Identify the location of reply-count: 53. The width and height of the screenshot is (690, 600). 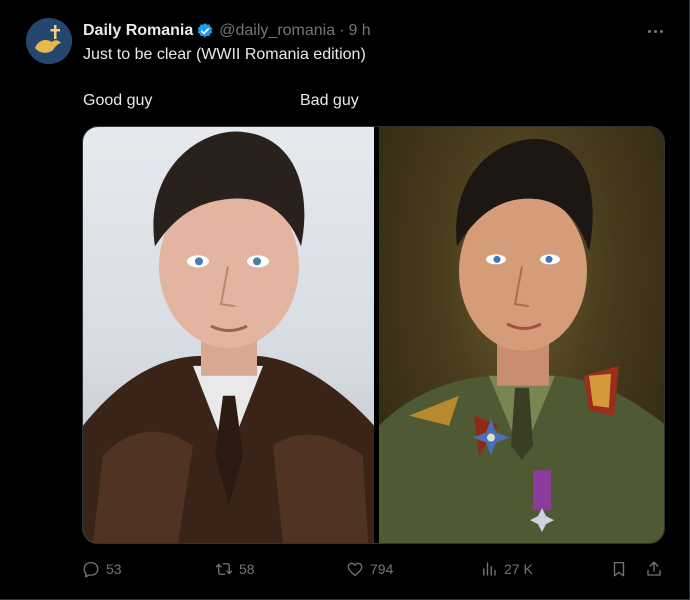
(114, 569).